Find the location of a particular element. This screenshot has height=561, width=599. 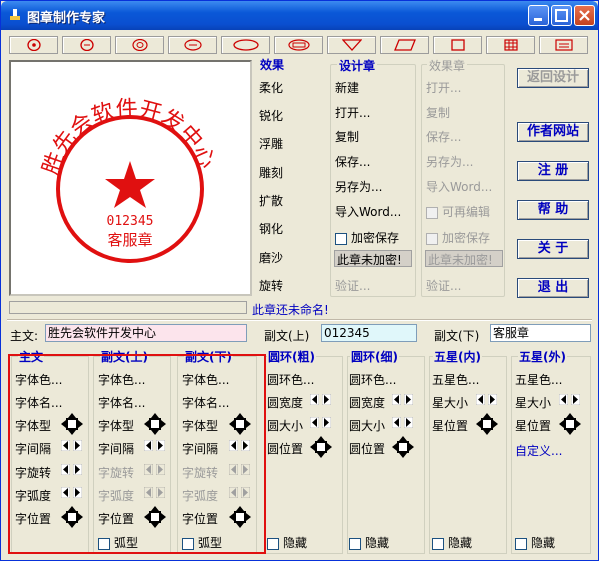

sub-bottom-input: 客服章 is located at coordinates (540, 333).